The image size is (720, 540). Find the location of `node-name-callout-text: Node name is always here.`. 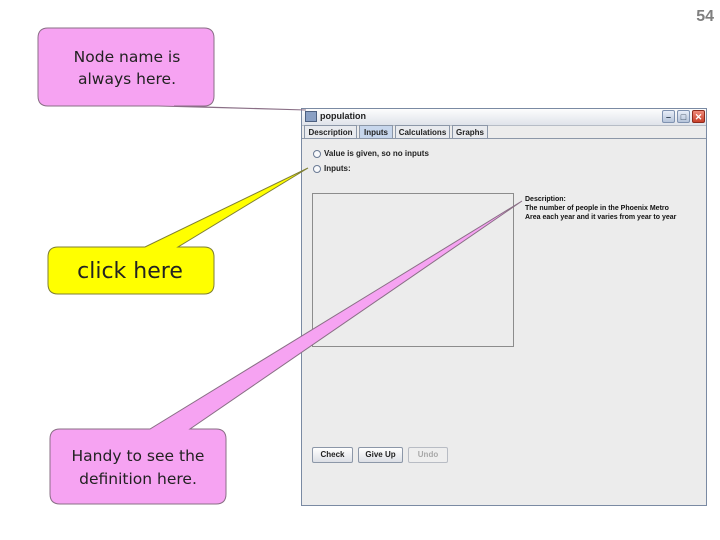

node-name-callout-text: Node name is always here. is located at coordinates (127, 68).